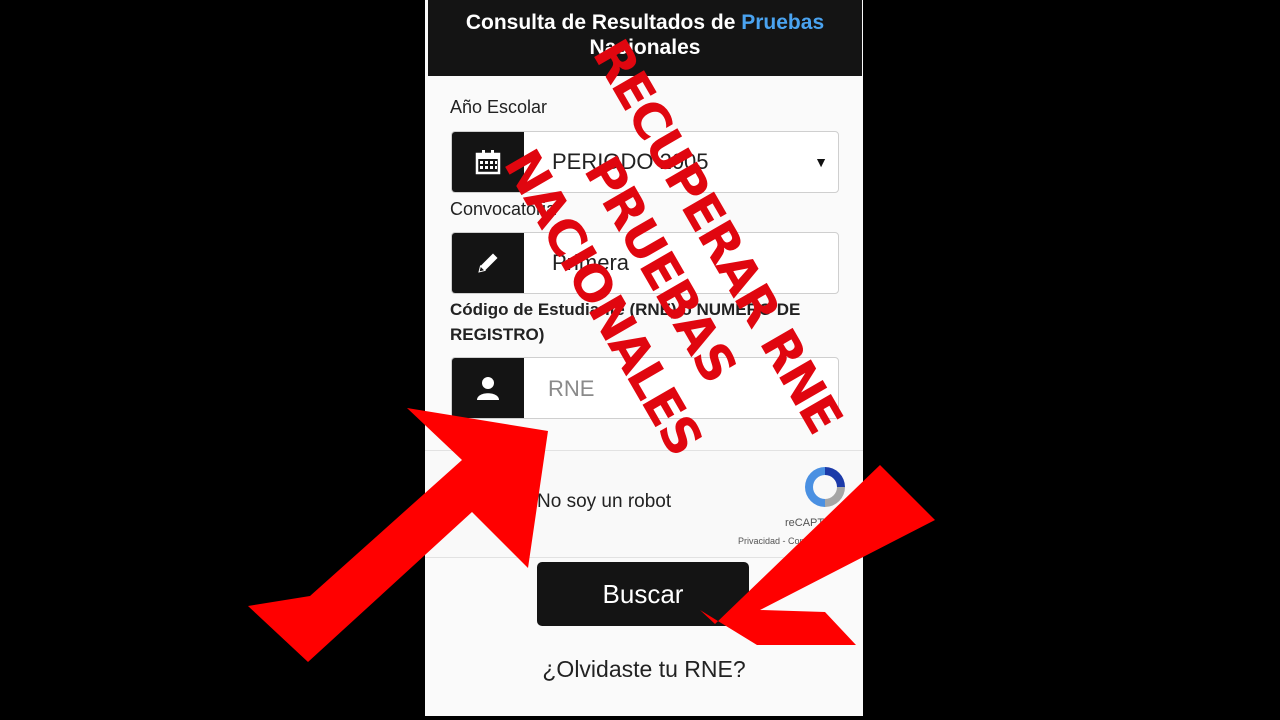 The width and height of the screenshot is (1280, 720). What do you see at coordinates (630, 161) in the screenshot?
I see `year-value: PERIODO 2005` at bounding box center [630, 161].